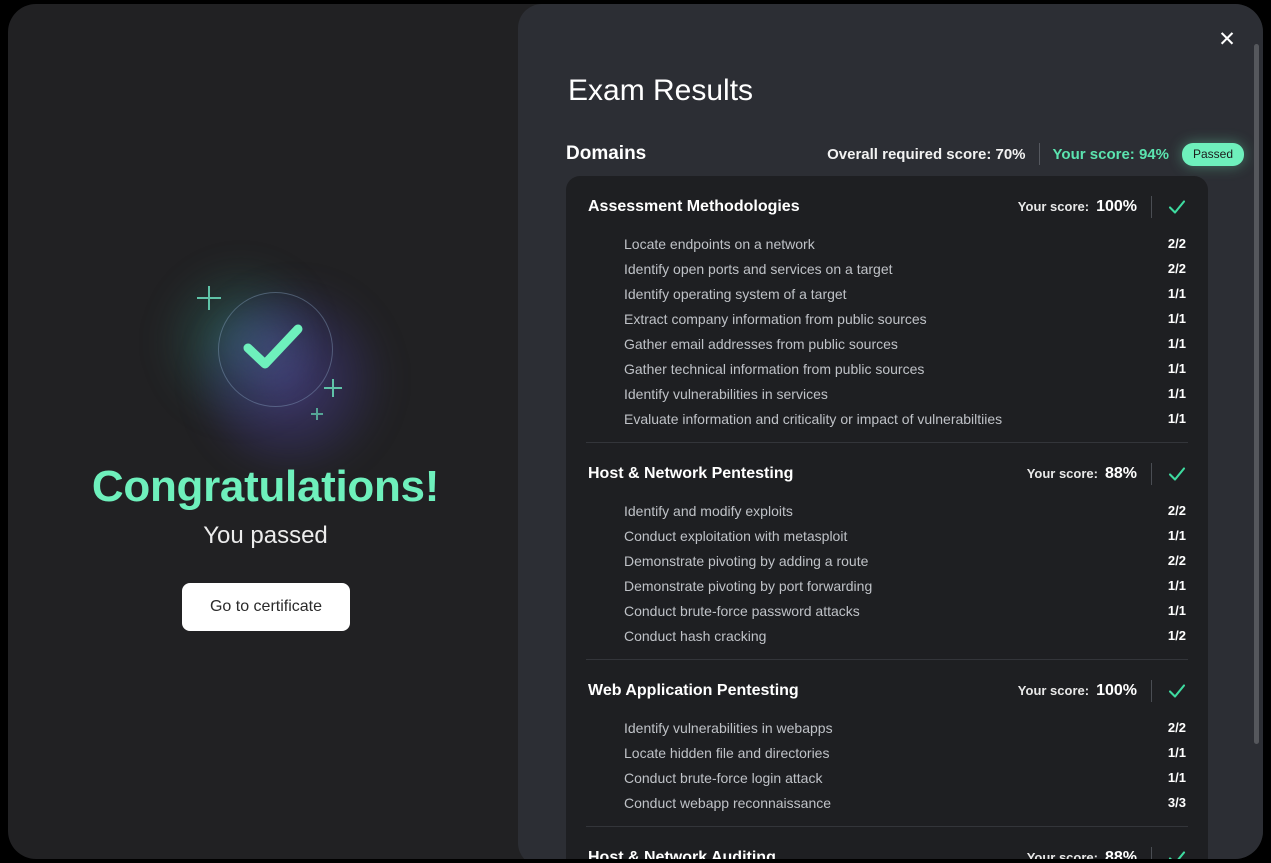 The width and height of the screenshot is (1271, 863). Describe the element at coordinates (748, 585) in the screenshot. I see `objective-label: Demonstrate pivoting by port forwarding` at that location.